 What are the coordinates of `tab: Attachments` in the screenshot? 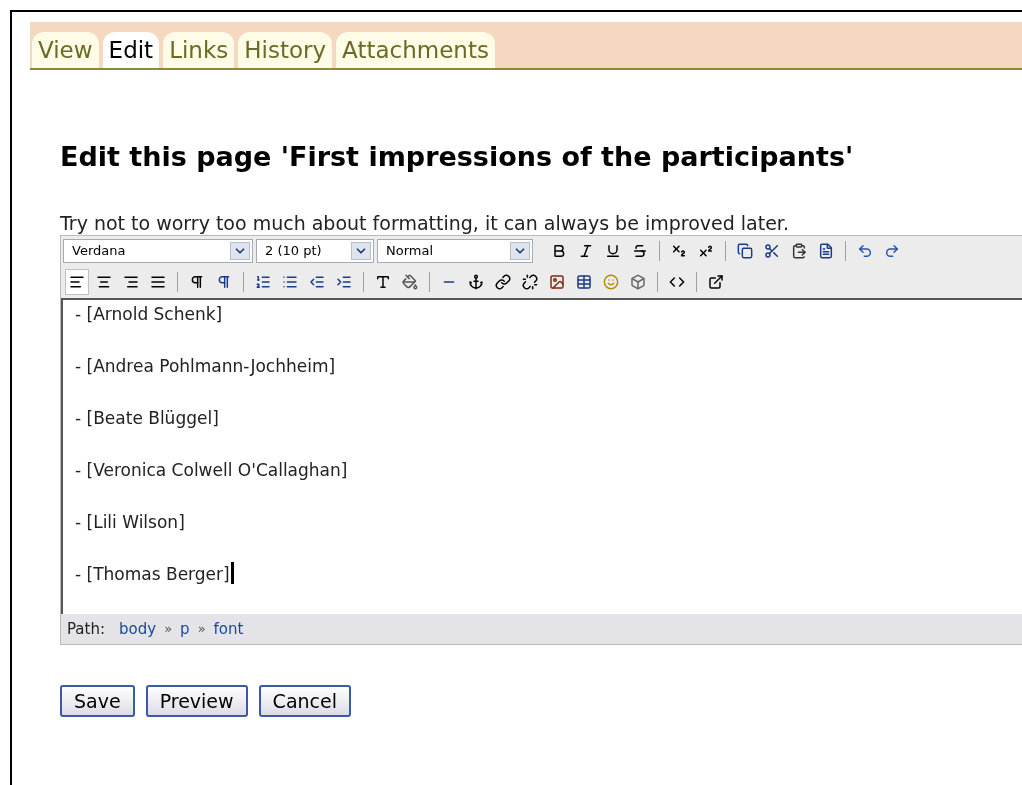 It's located at (415, 50).